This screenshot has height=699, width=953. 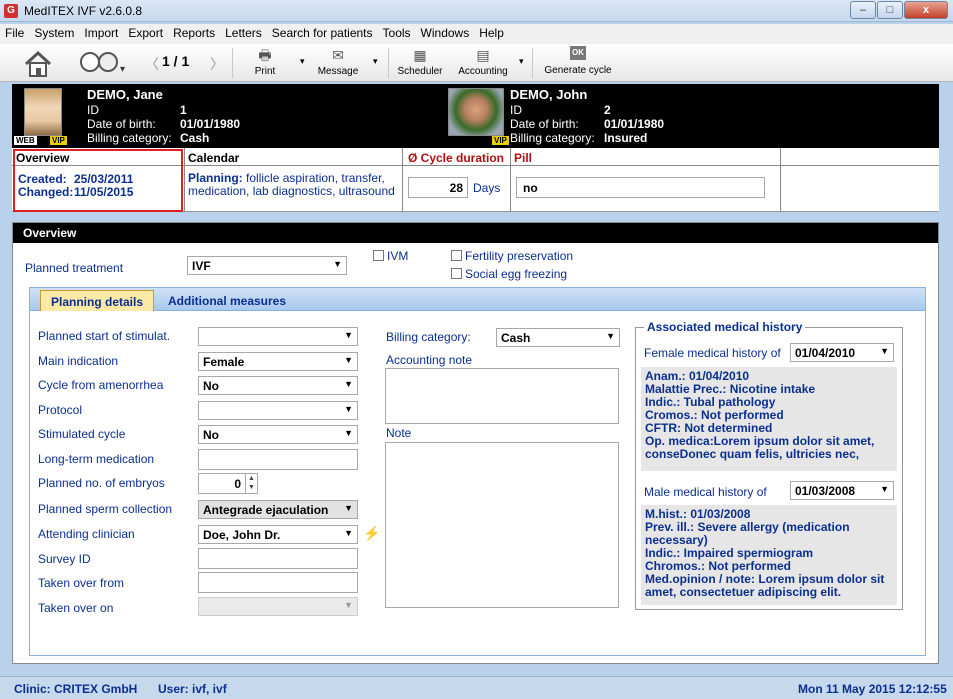 What do you see at coordinates (278, 582) in the screenshot?
I see `taken-over-from-input` at bounding box center [278, 582].